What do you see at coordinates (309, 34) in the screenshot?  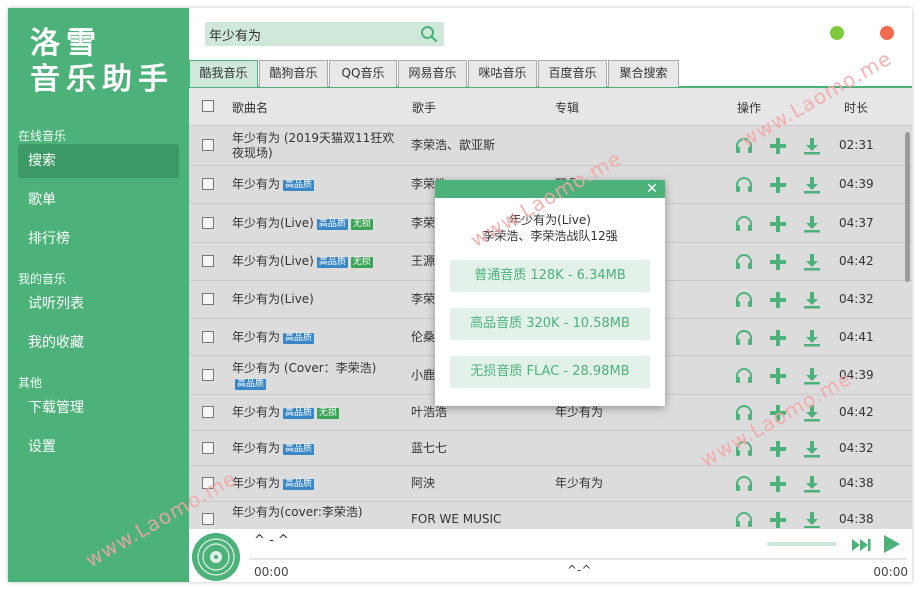 I see `search-input` at bounding box center [309, 34].